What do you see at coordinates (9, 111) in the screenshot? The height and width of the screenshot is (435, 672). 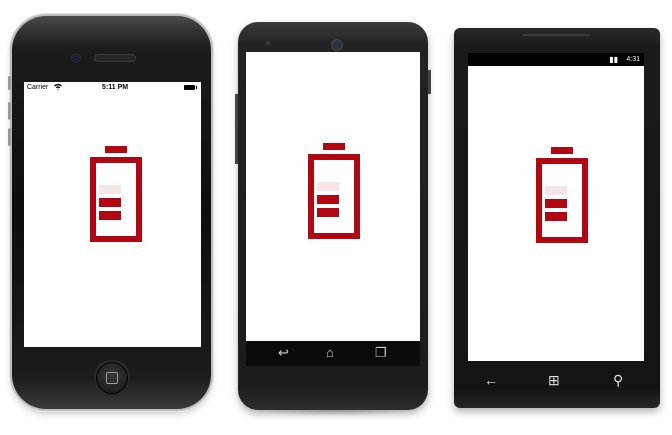 I see `iphone-volume-up-button` at bounding box center [9, 111].